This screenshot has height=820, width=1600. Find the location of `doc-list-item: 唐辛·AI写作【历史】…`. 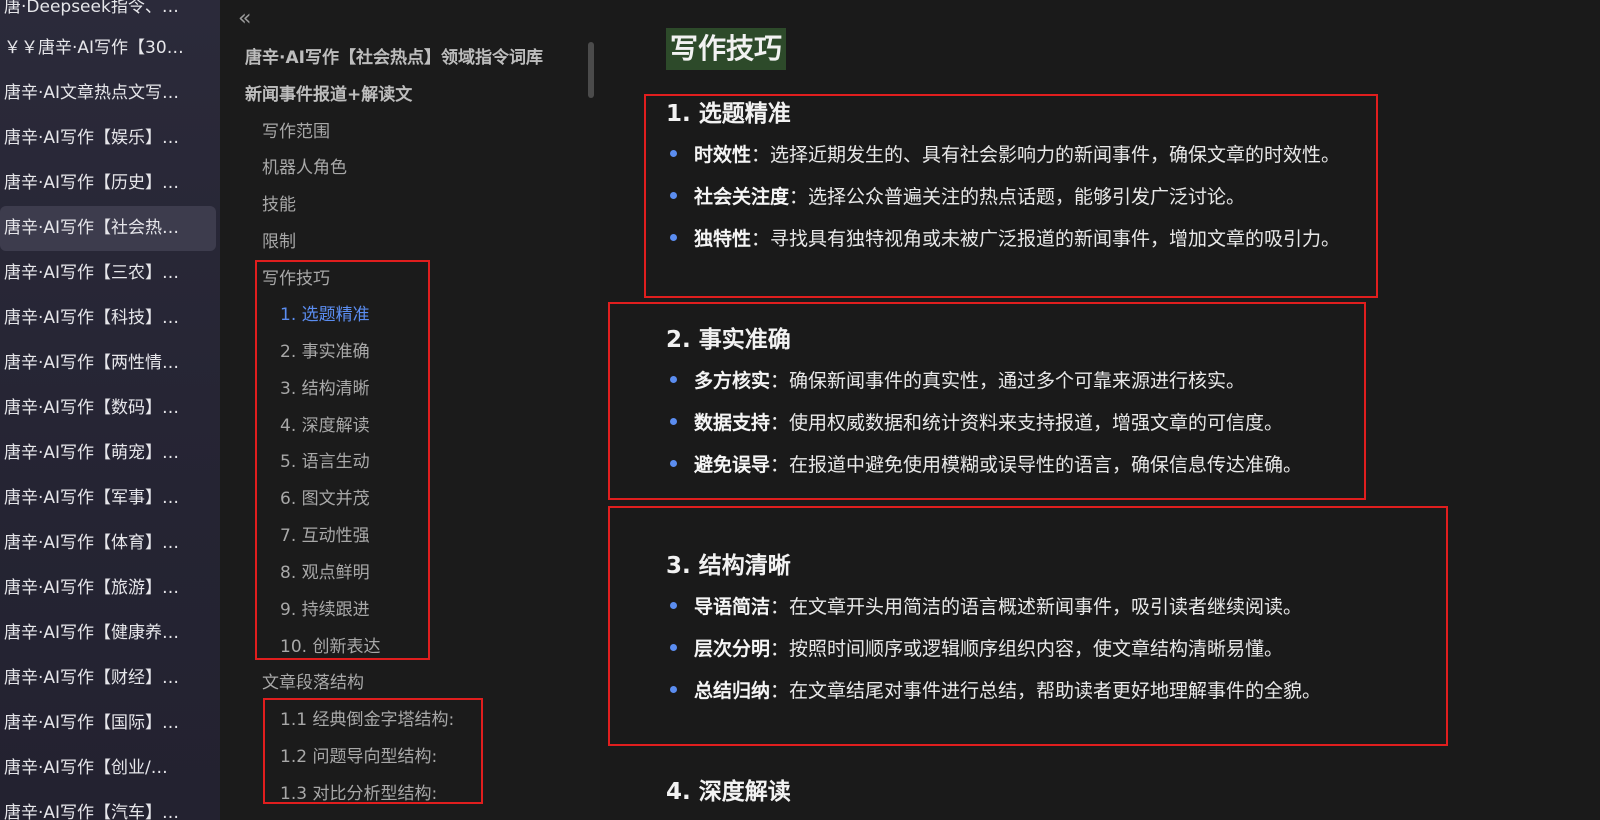

doc-list-item: 唐辛·AI写作【历史】… is located at coordinates (92, 183).